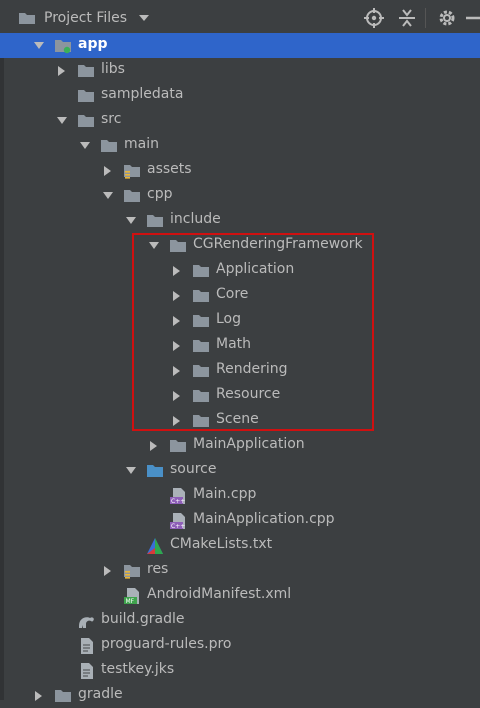 This screenshot has width=480, height=708. I want to click on tree-item-scene: Scene, so click(240, 420).